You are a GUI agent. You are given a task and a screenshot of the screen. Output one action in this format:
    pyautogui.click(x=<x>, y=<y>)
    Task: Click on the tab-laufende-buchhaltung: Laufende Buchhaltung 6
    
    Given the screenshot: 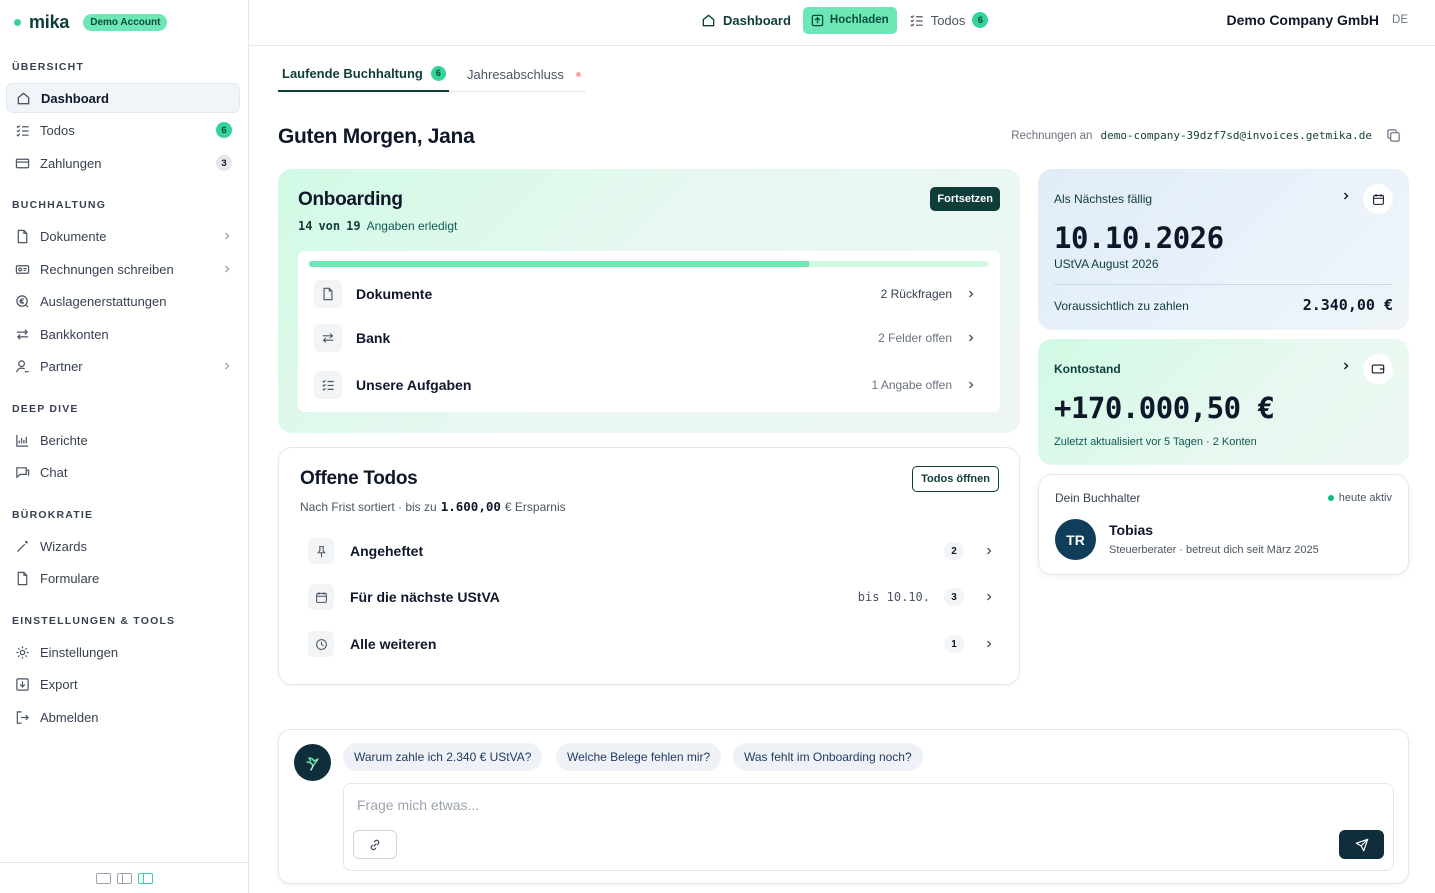 What is the action you would take?
    pyautogui.click(x=363, y=74)
    